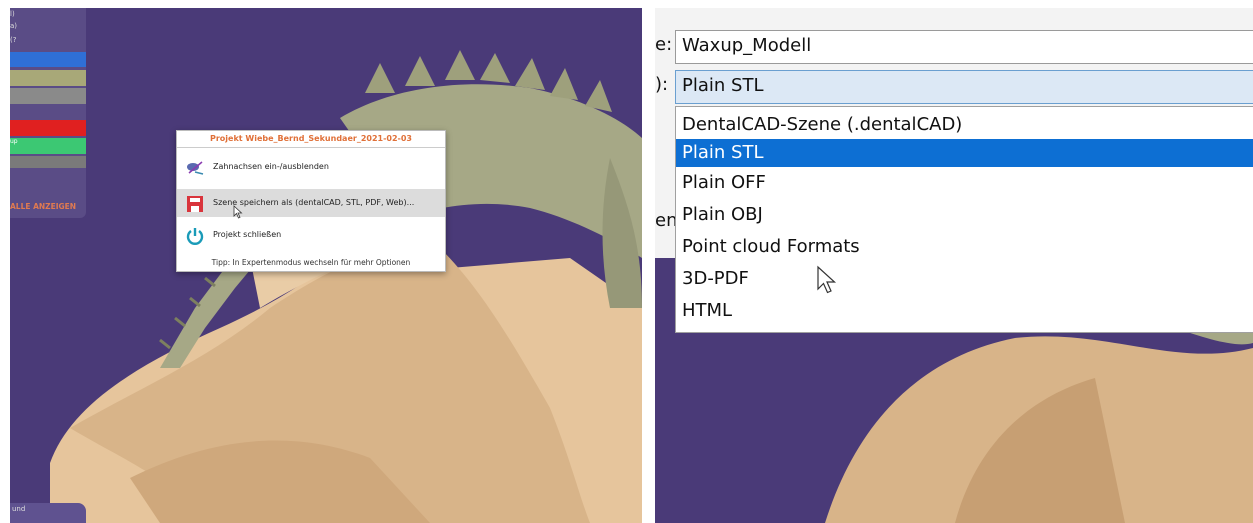  What do you see at coordinates (13, 40) in the screenshot?
I see `sidebar-row: (?` at bounding box center [13, 40].